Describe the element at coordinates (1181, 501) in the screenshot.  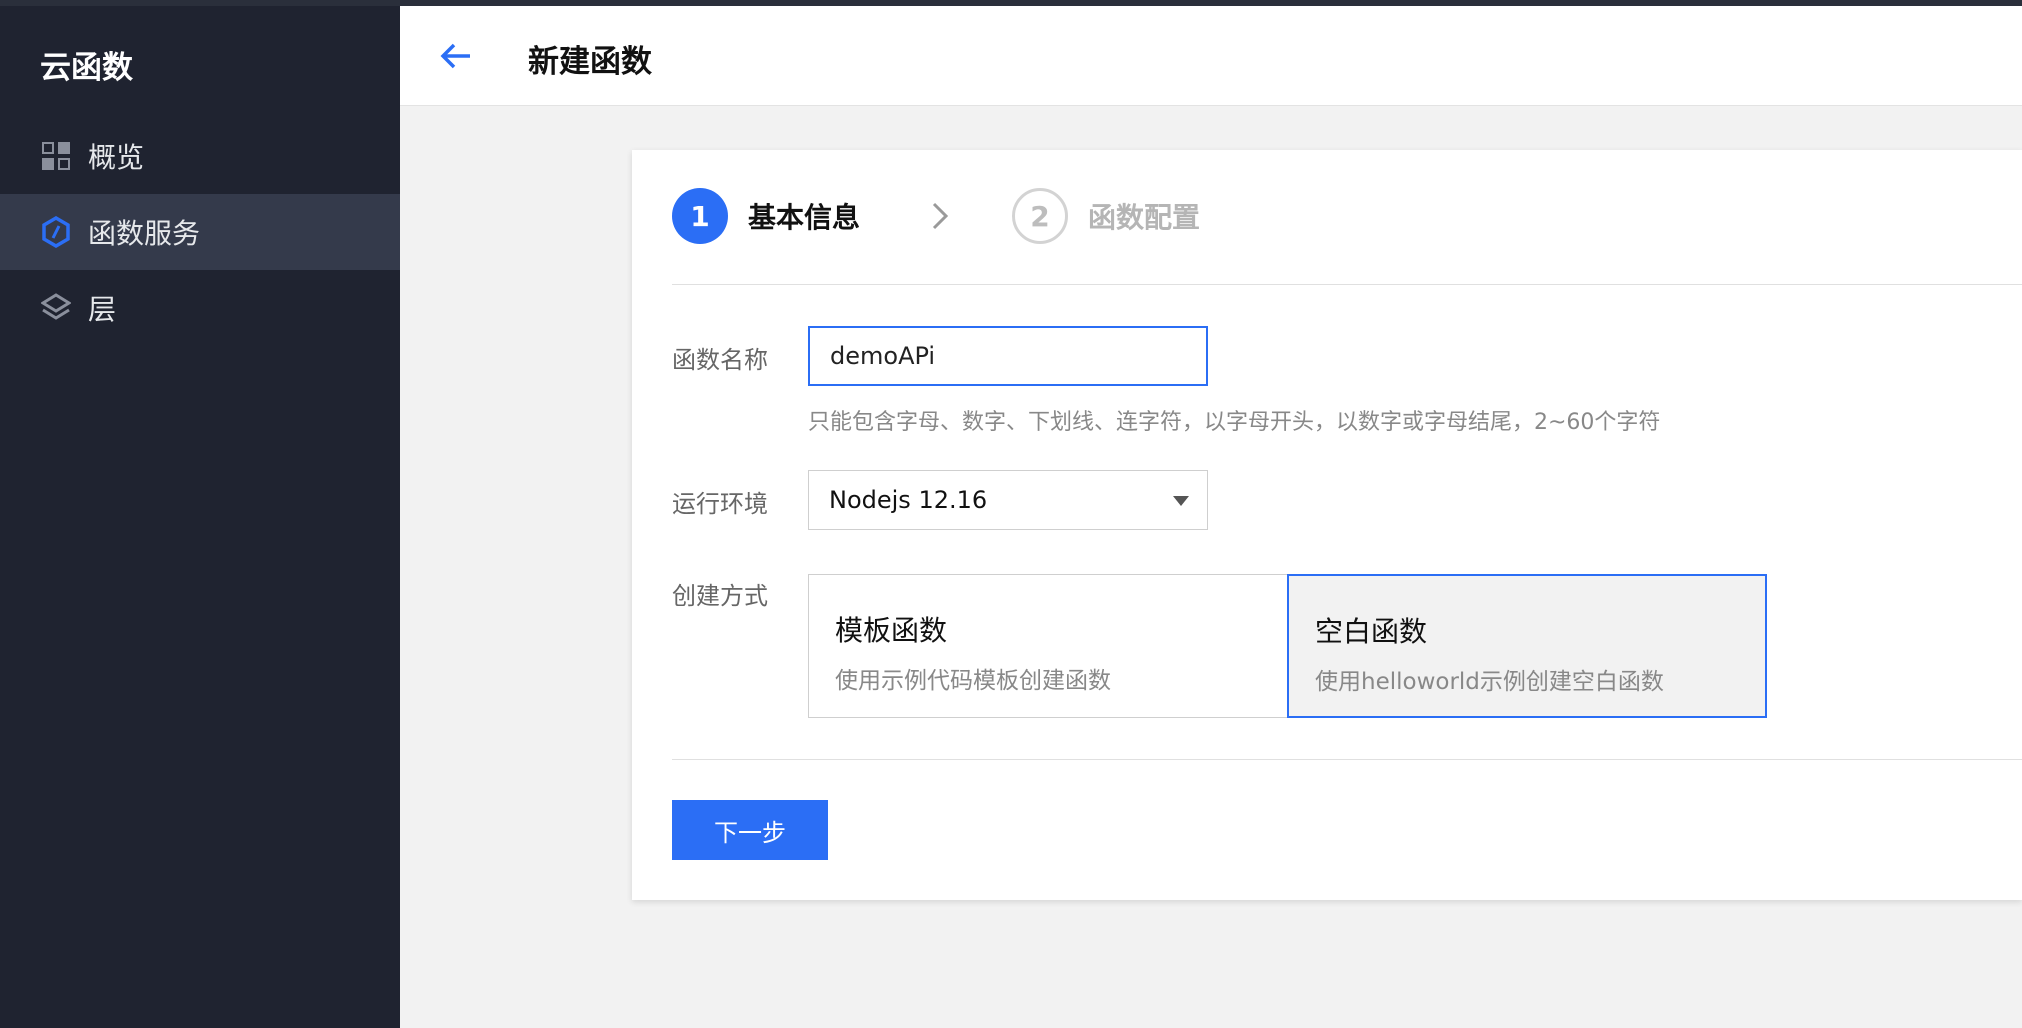
I see `caret-down-icon` at that location.